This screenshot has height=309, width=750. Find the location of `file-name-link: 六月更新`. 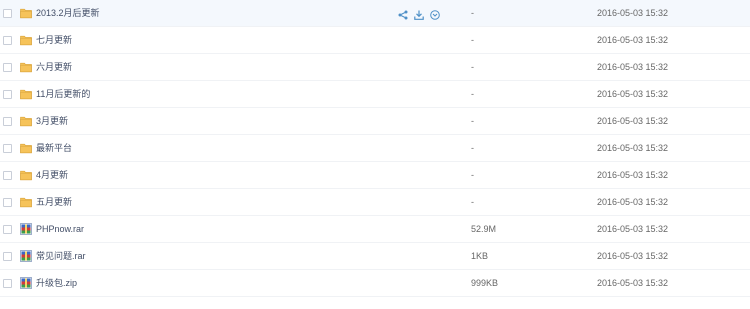

file-name-link: 六月更新 is located at coordinates (54, 67).